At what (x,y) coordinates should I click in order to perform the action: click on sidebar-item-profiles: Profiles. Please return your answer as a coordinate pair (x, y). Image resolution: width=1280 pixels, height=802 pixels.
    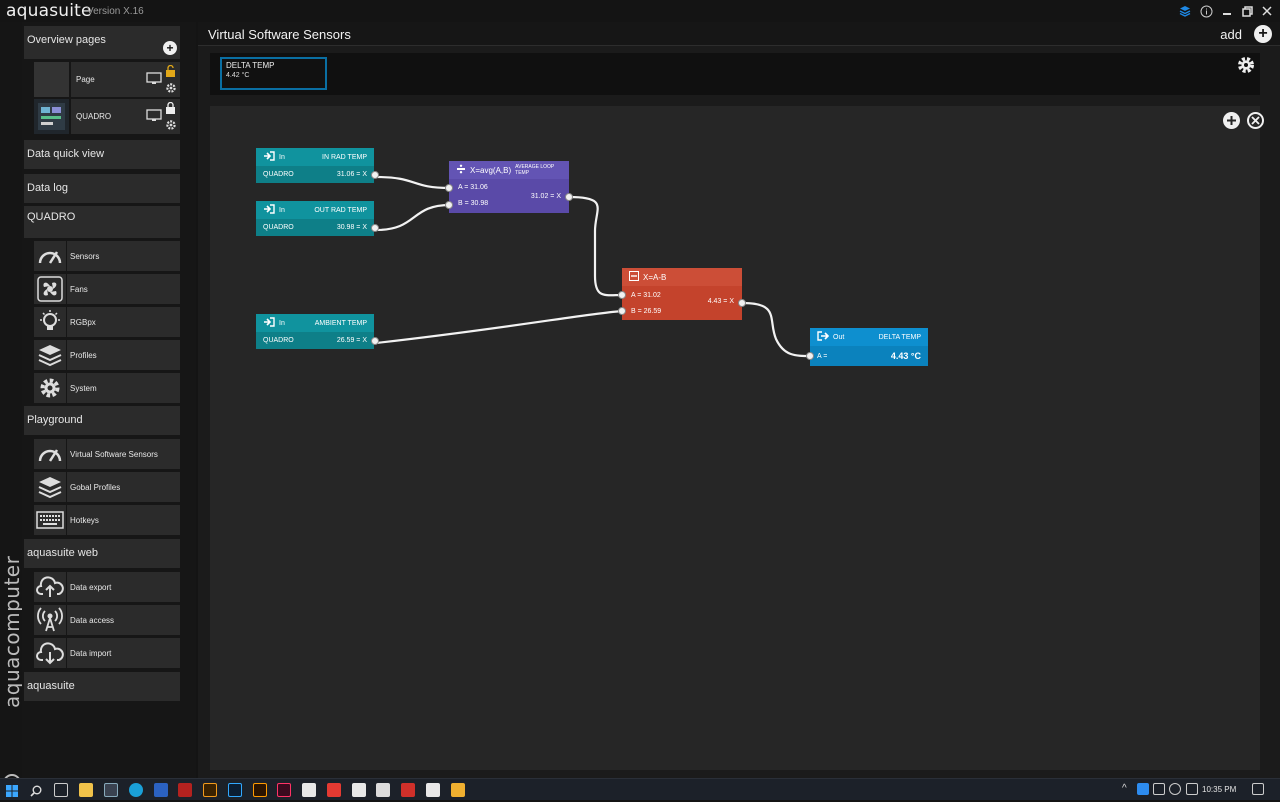
    Looking at the image, I should click on (123, 355).